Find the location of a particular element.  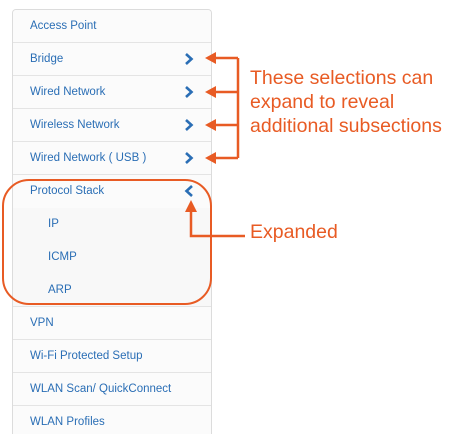

menu-item-wps: Wi-Fi Protected Setup is located at coordinates (112, 356).